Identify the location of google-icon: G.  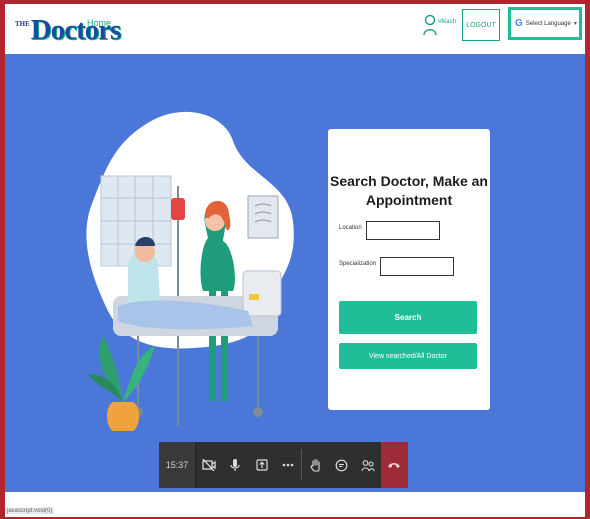
(519, 23).